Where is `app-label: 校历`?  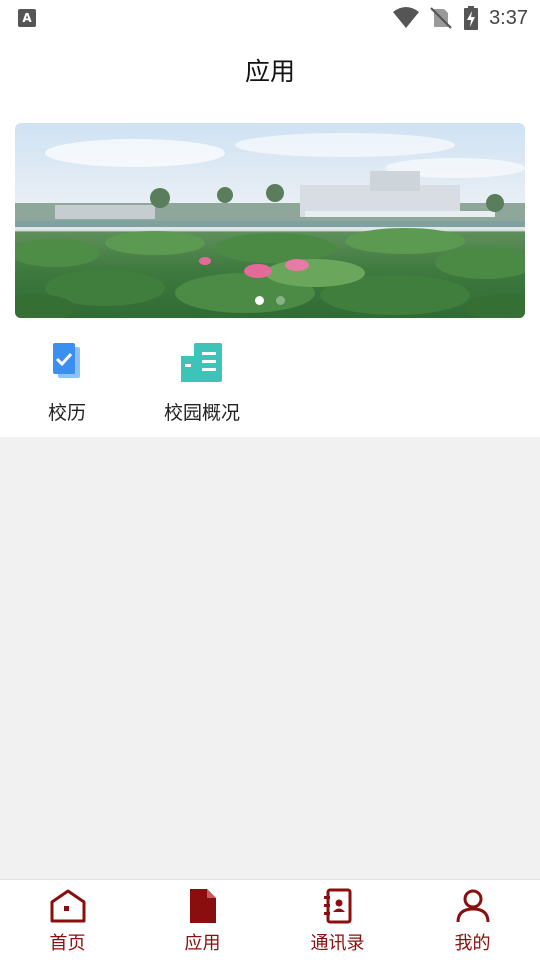 app-label: 校历 is located at coordinates (66, 413).